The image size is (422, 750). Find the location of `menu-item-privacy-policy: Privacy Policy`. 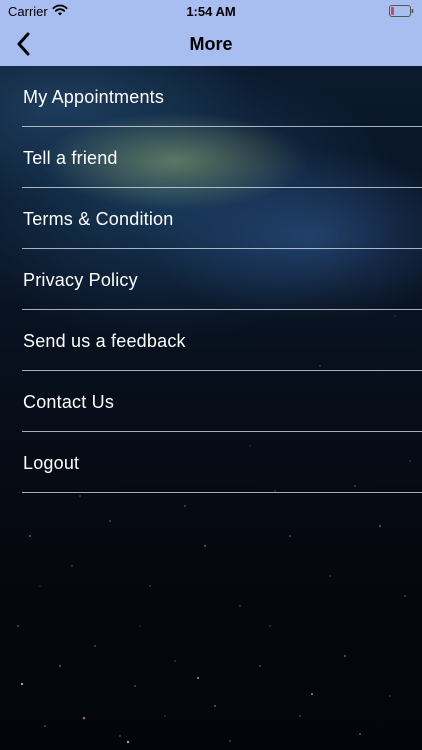

menu-item-privacy-policy: Privacy Policy is located at coordinates (222, 279).